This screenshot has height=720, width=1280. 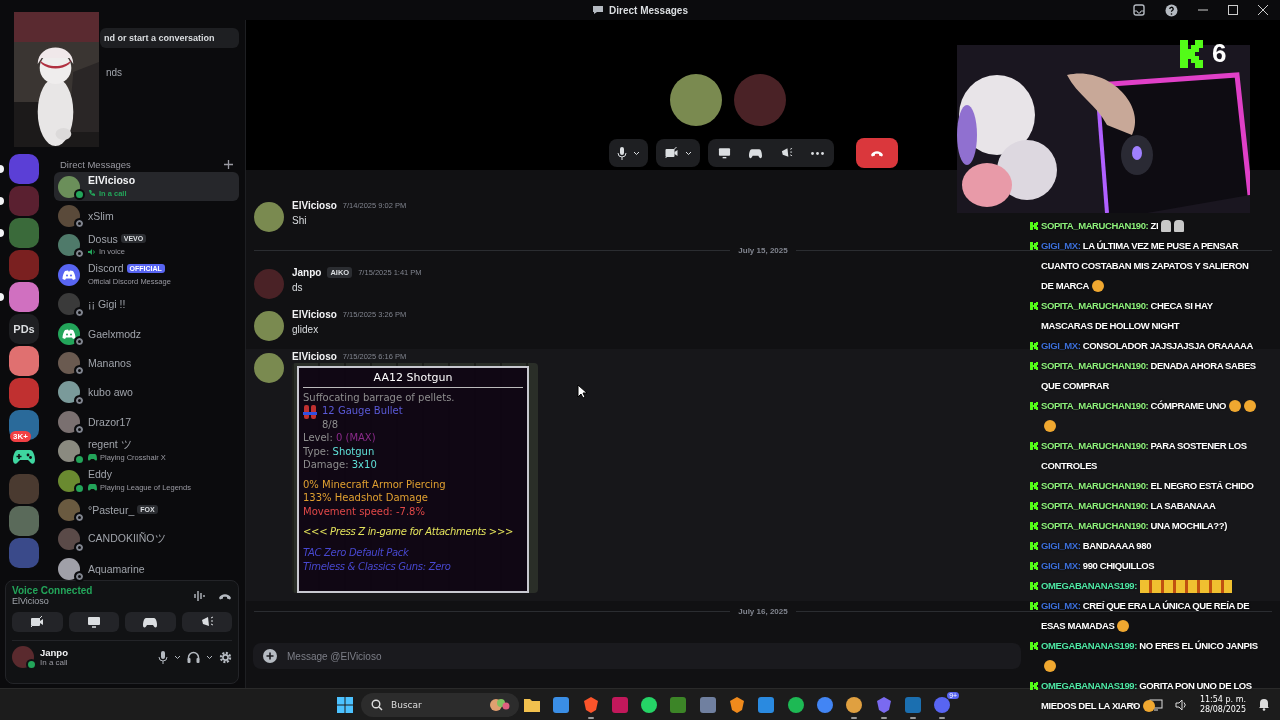 I want to click on camera-off-button, so click(x=37, y=622).